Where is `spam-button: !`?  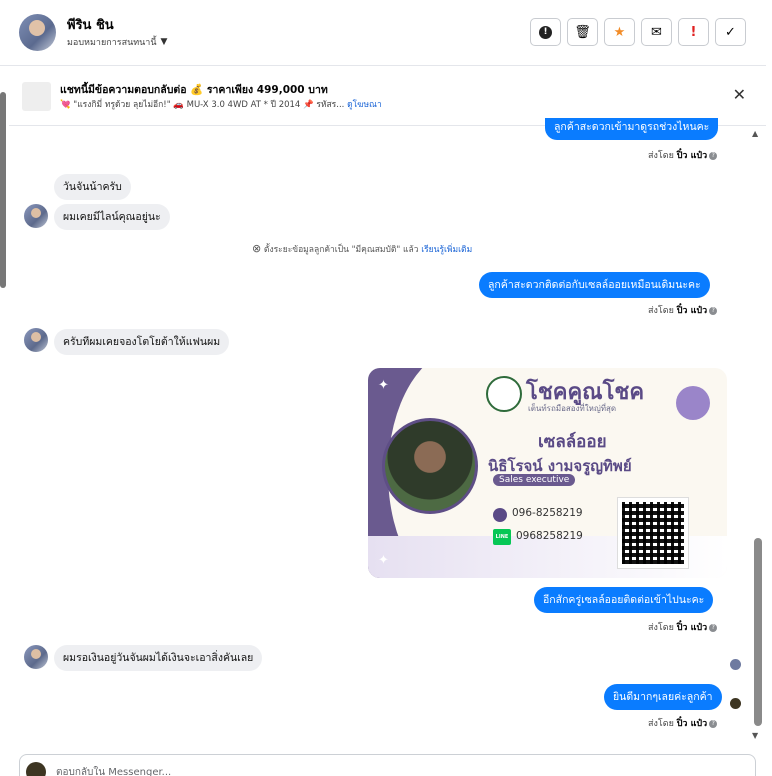 spam-button: ! is located at coordinates (693, 32).